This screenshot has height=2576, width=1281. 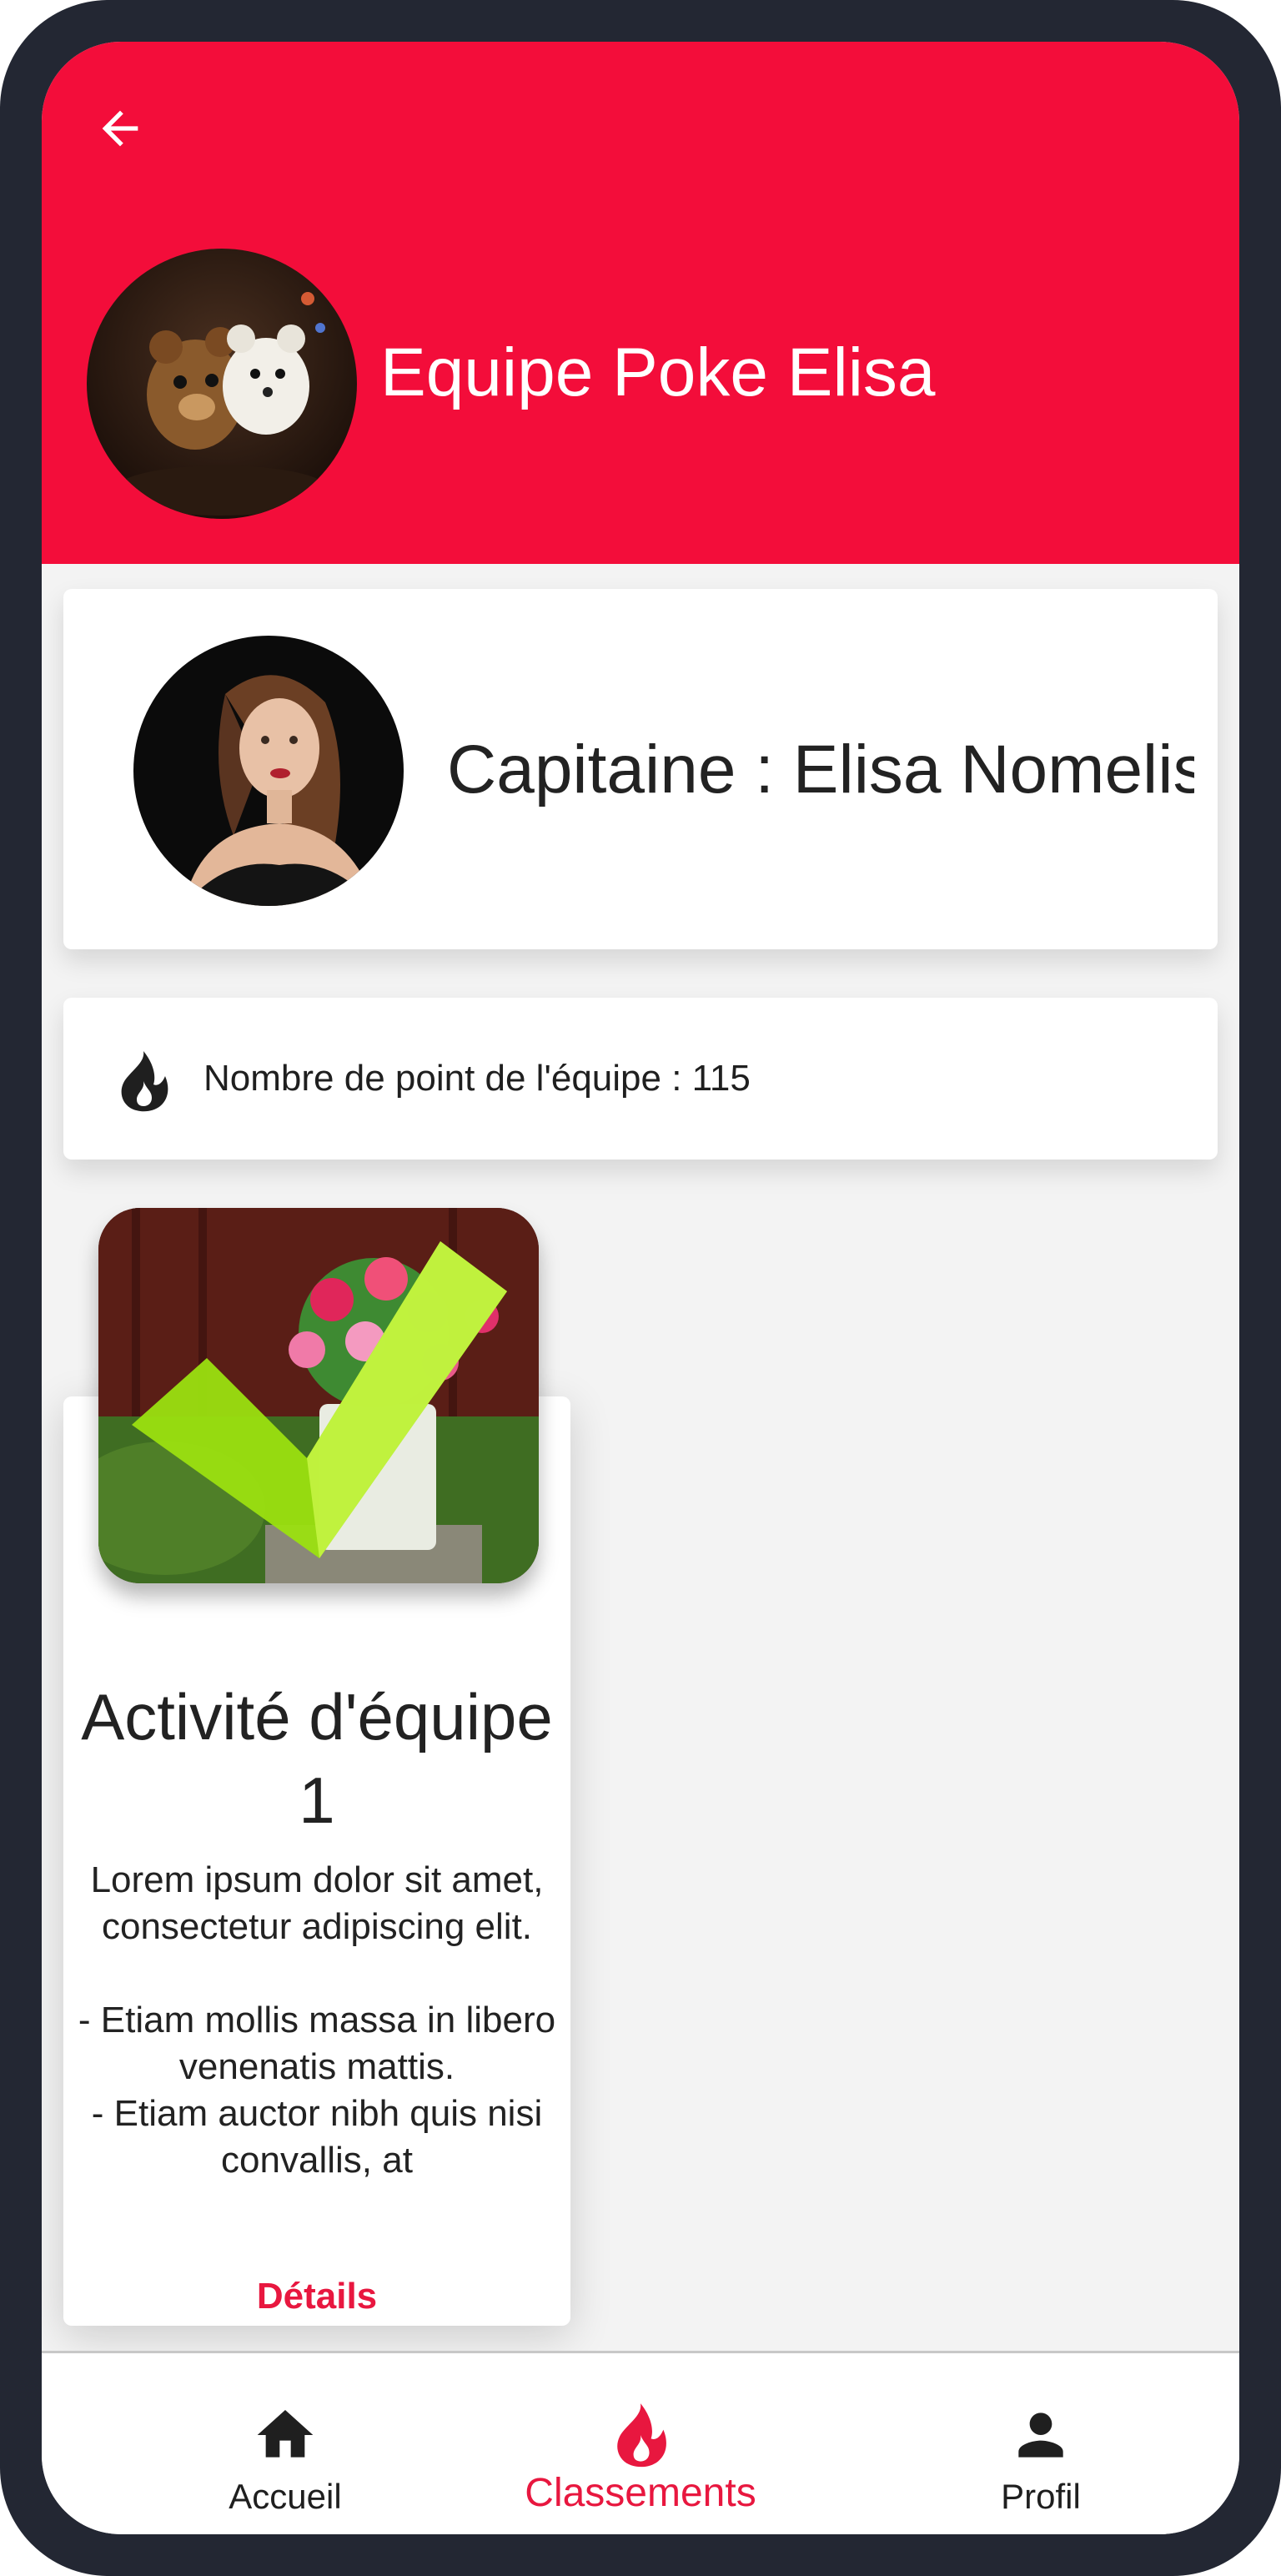 What do you see at coordinates (658, 372) in the screenshot?
I see `team-name: Equipe Poke Elisa` at bounding box center [658, 372].